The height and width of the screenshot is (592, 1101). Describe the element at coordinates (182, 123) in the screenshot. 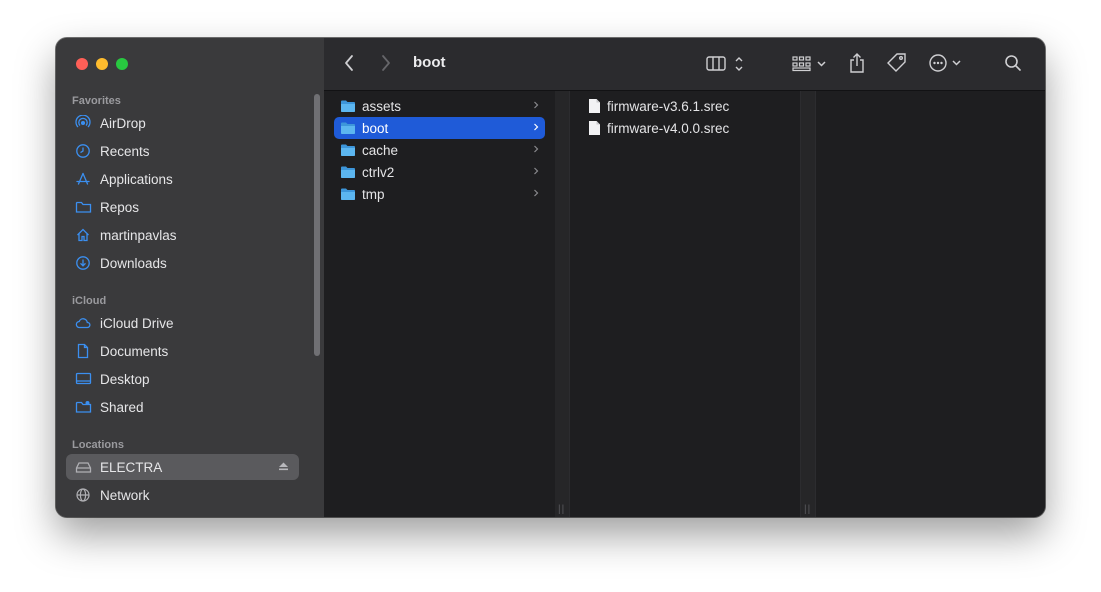

I see `sidebar-item-airdrop: AirDrop` at that location.